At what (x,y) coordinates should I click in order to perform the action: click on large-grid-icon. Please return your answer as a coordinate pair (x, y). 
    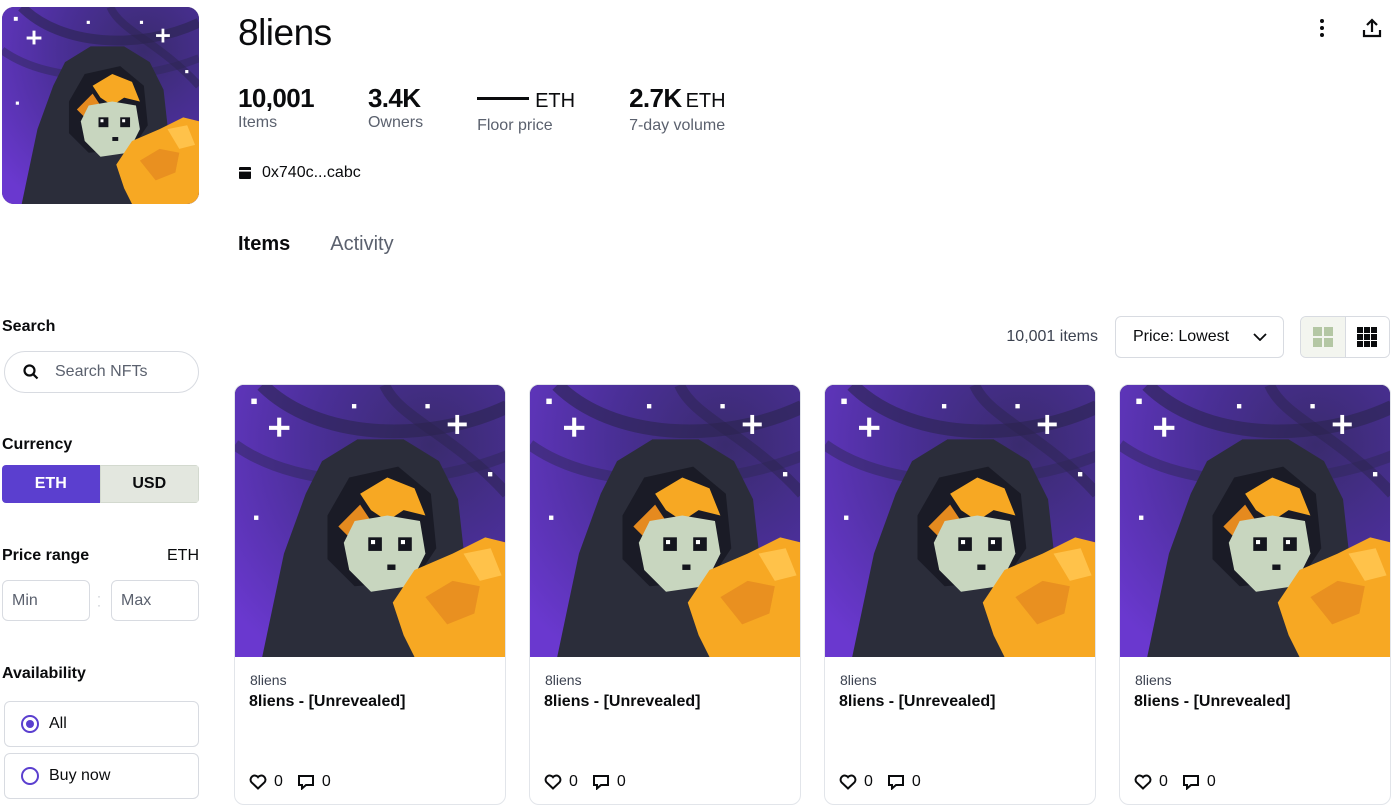
    Looking at the image, I should click on (1322, 337).